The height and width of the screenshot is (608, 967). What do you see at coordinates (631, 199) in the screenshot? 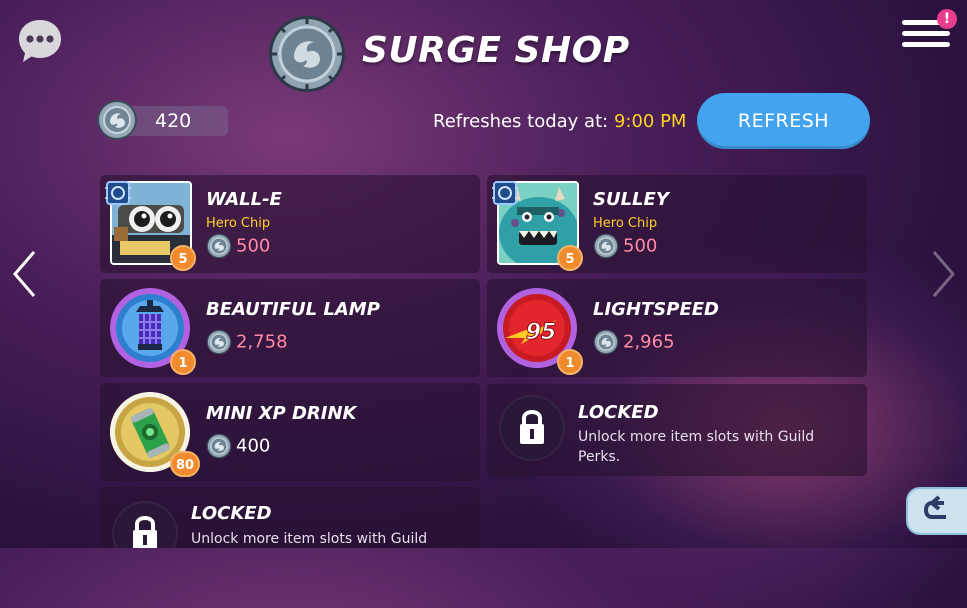
I see `item-name: SULLEY` at bounding box center [631, 199].